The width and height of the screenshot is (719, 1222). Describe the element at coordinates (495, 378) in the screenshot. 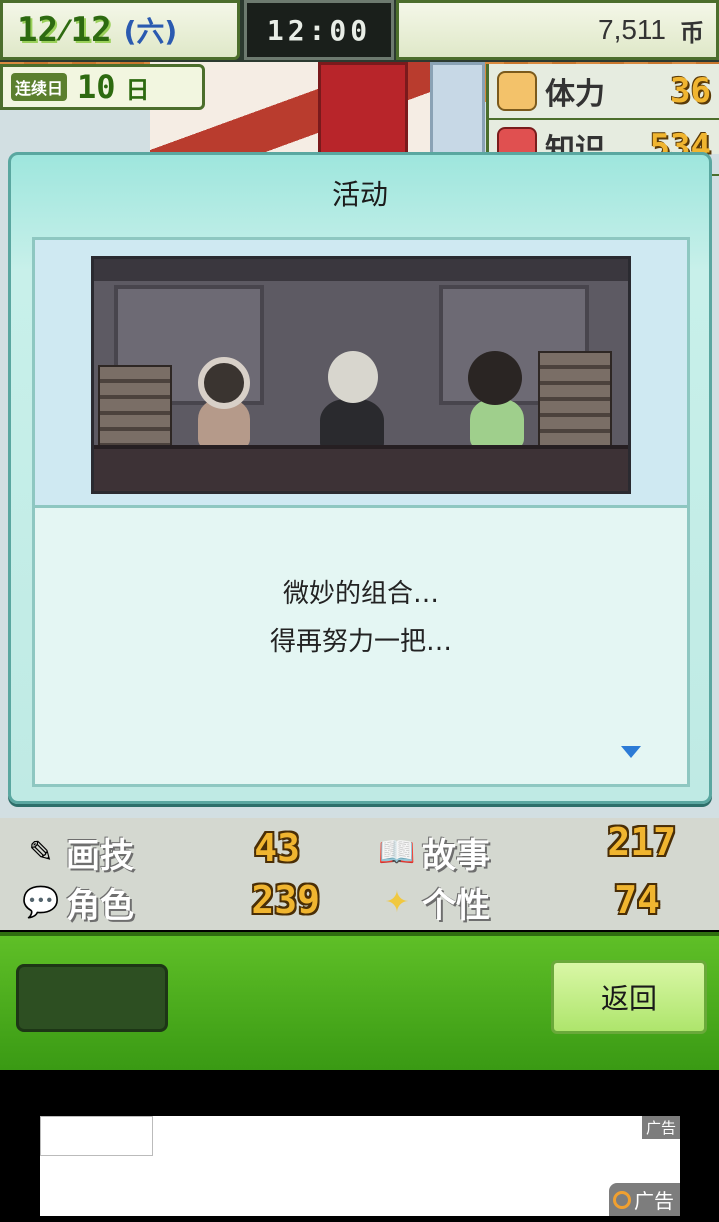

I see `person-right-head` at that location.